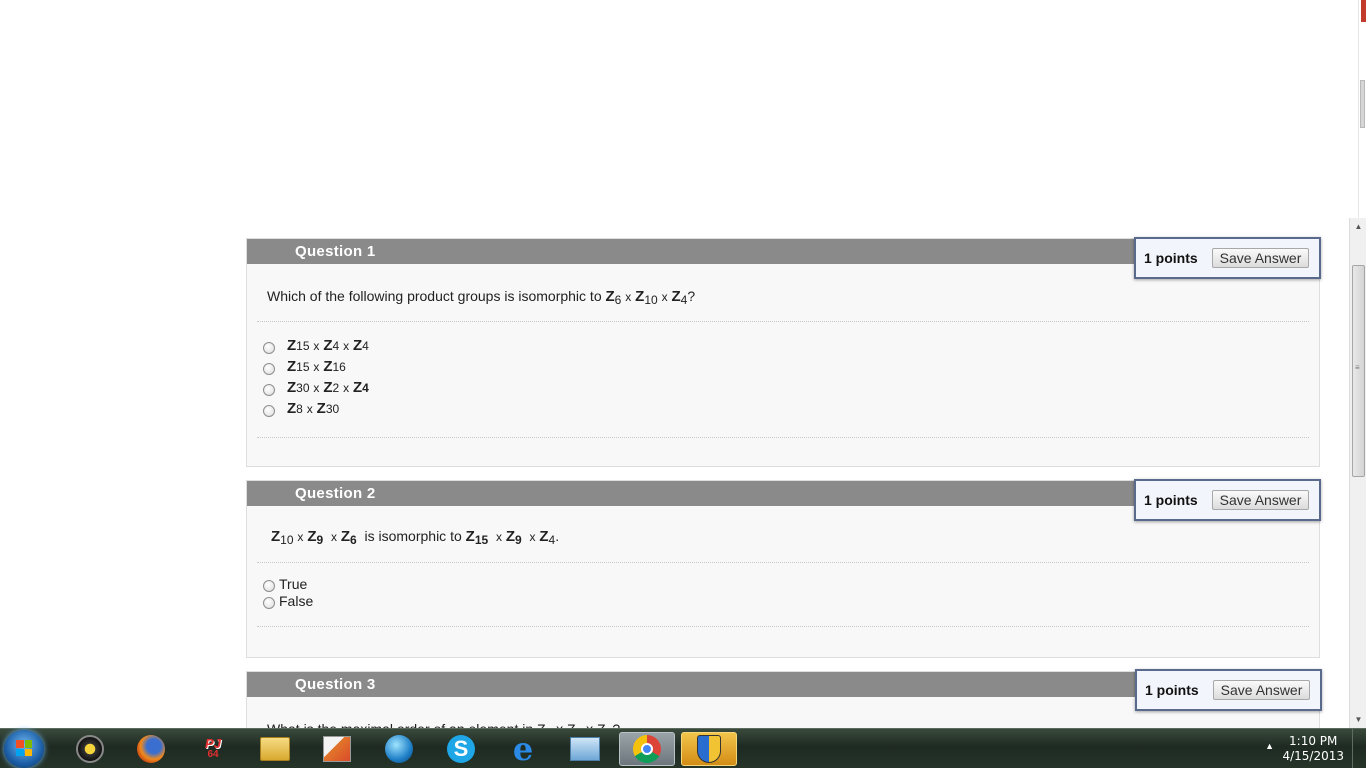 This screenshot has width=1366, height=768. Describe the element at coordinates (461, 749) in the screenshot. I see `skype-icon: S` at that location.